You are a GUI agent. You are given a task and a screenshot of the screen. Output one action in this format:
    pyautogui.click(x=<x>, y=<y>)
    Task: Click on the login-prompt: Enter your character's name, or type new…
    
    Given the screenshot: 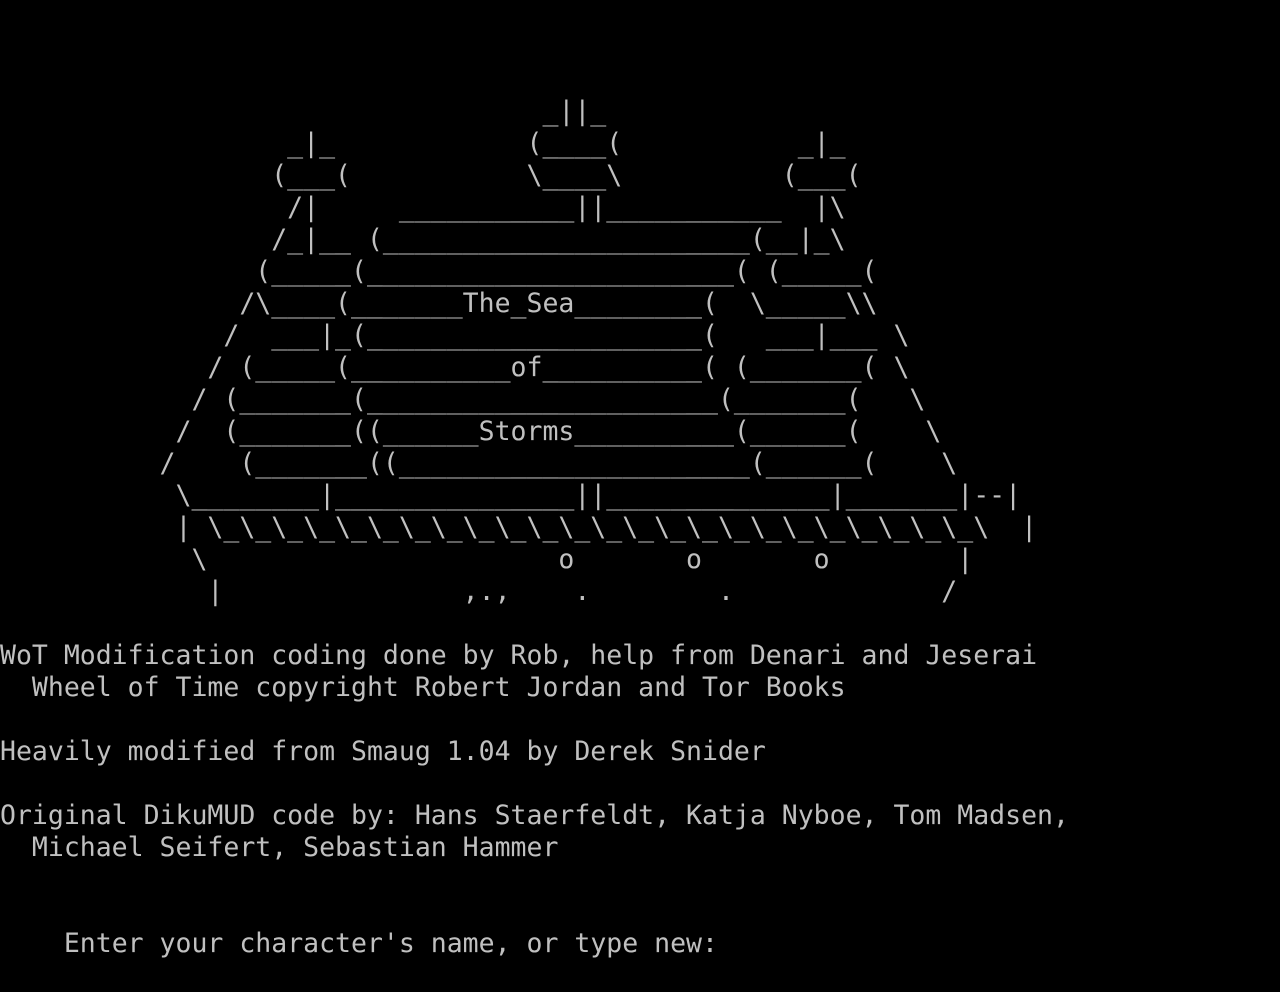 What is the action you would take?
    pyautogui.click(x=390, y=943)
    